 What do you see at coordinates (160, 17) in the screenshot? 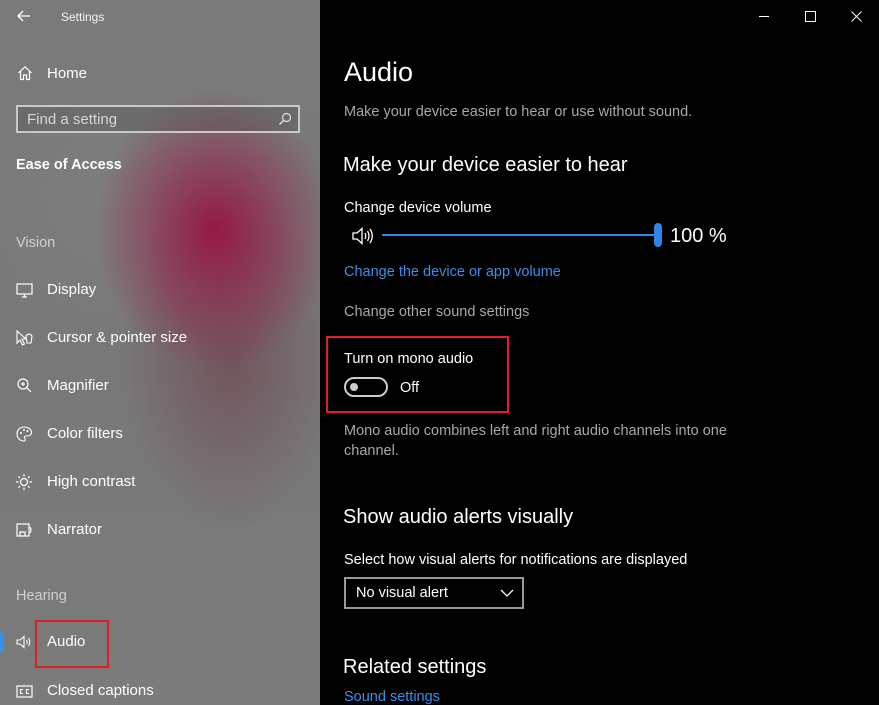
I see `sidebar-titlebar: Settings` at bounding box center [160, 17].